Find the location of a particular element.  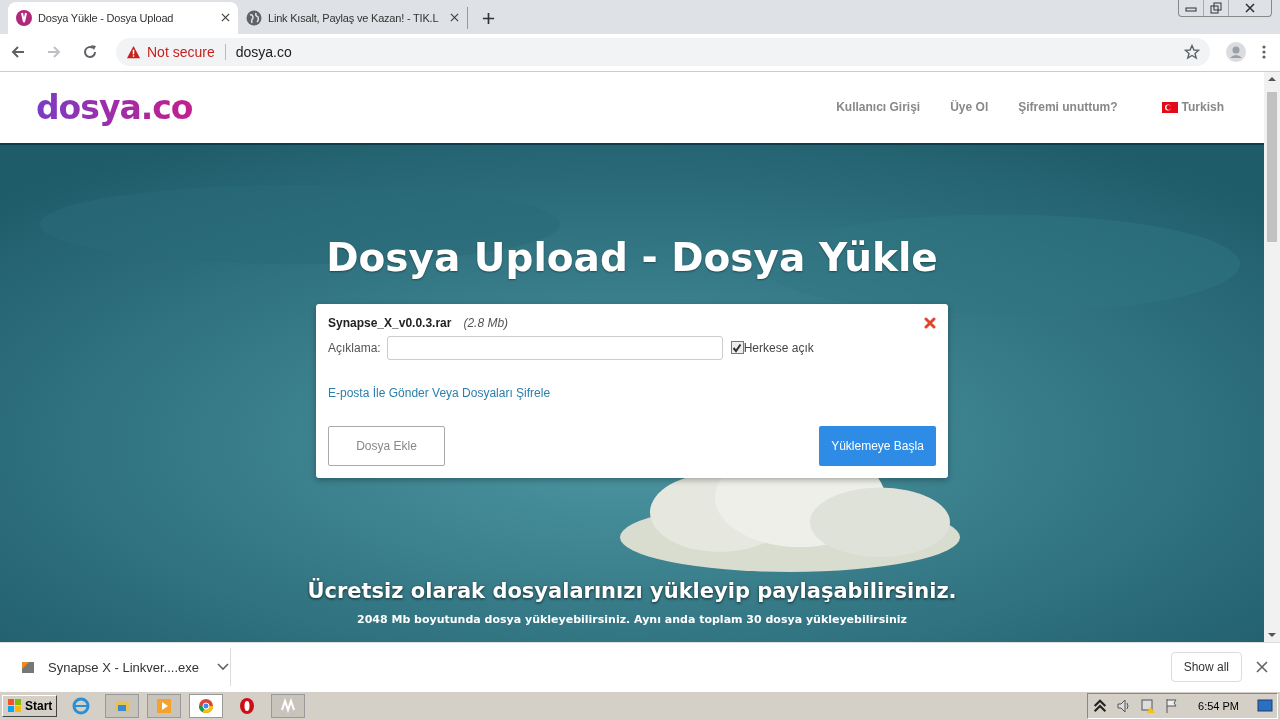

scrollbar-thumb is located at coordinates (1272, 166).